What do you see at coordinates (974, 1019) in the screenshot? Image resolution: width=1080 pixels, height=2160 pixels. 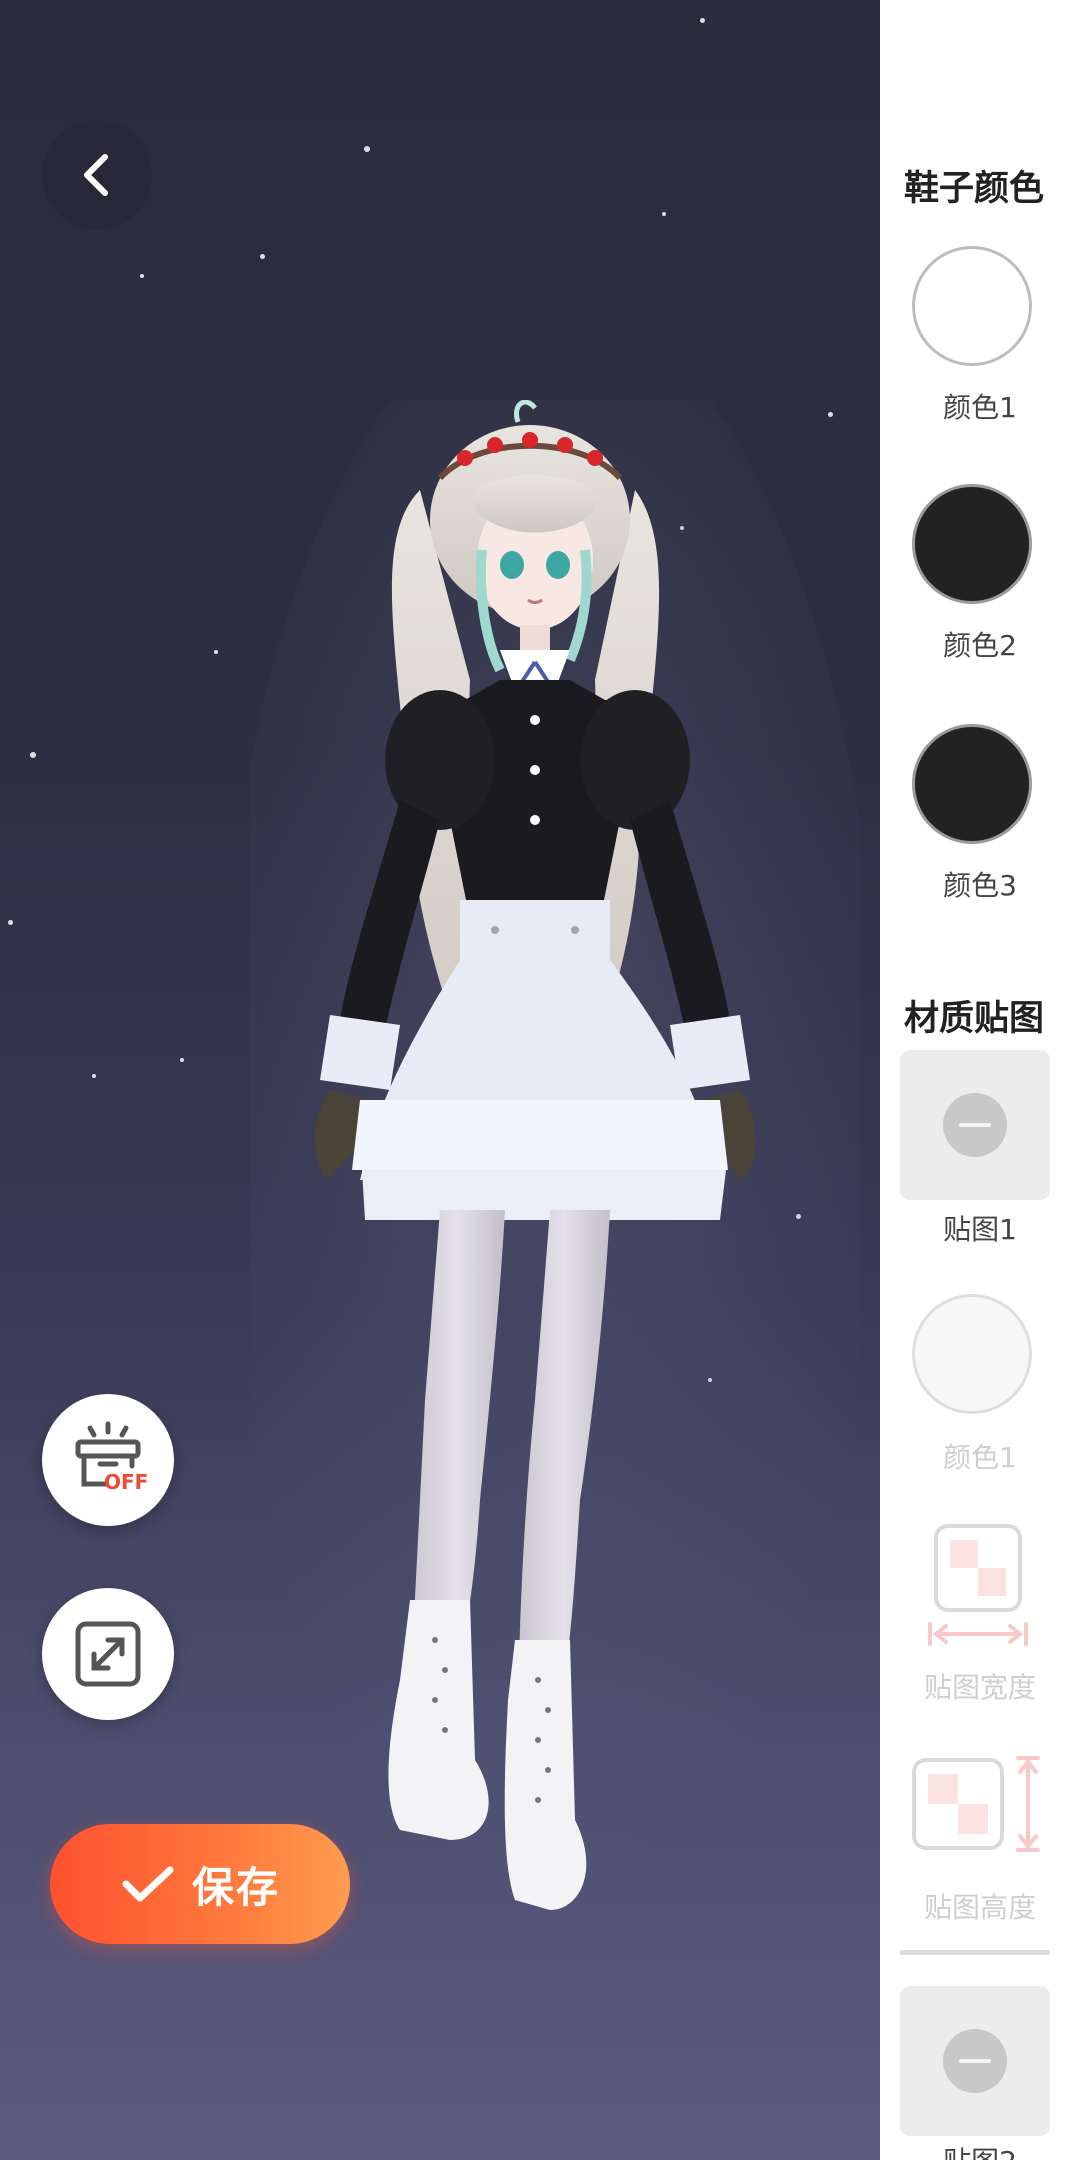 I see `texture-title: 材质贴图` at bounding box center [974, 1019].